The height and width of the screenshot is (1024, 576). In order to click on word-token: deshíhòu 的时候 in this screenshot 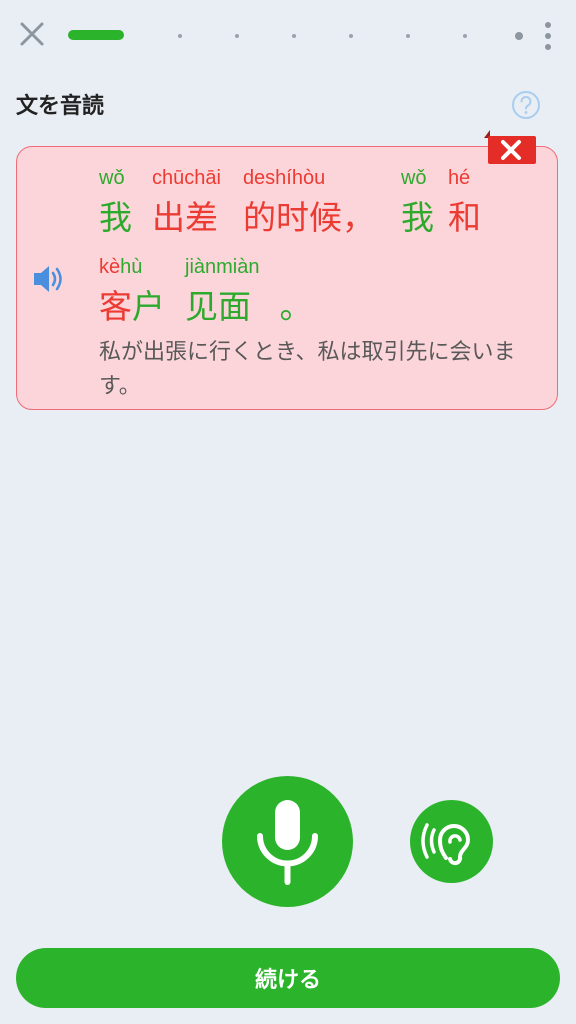, I will do `click(292, 204)`.